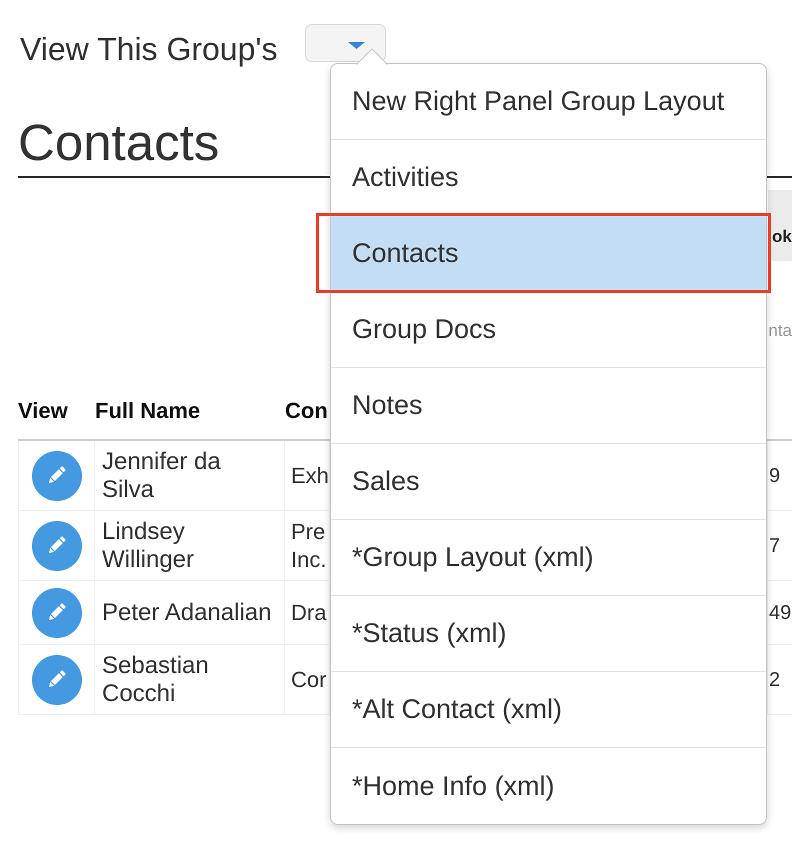  Describe the element at coordinates (357, 45) in the screenshot. I see `caret-icon` at that location.